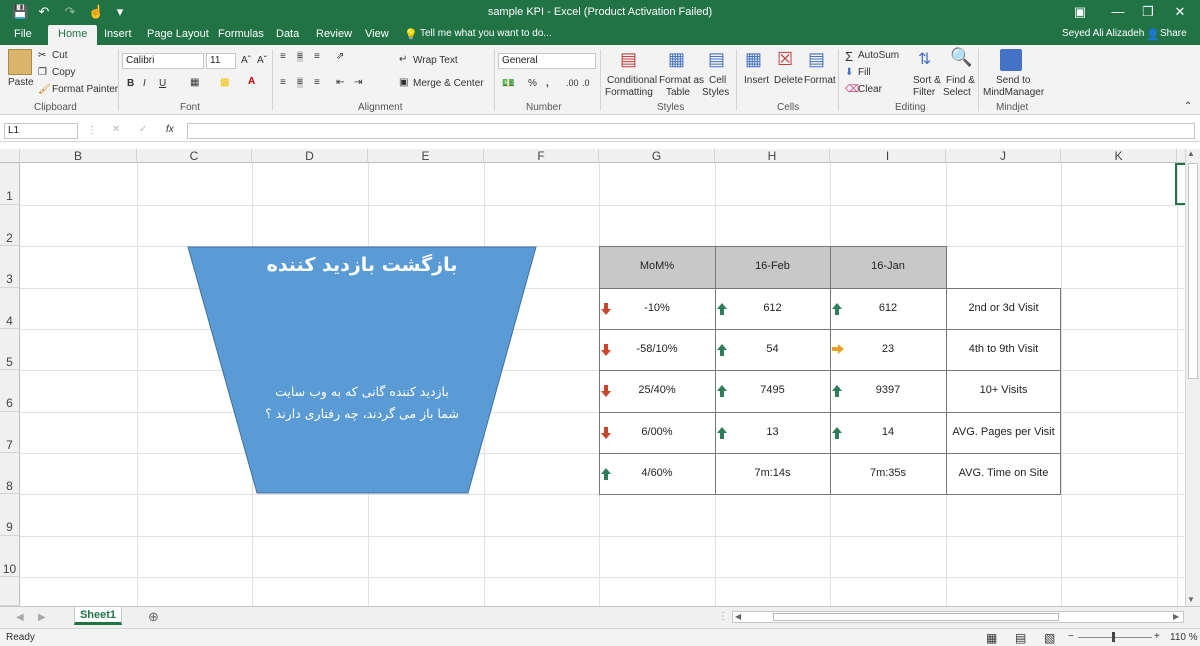 The width and height of the screenshot is (1200, 646). What do you see at coordinates (42, 617) in the screenshot?
I see `next-sheet-icon: ▶` at bounding box center [42, 617].